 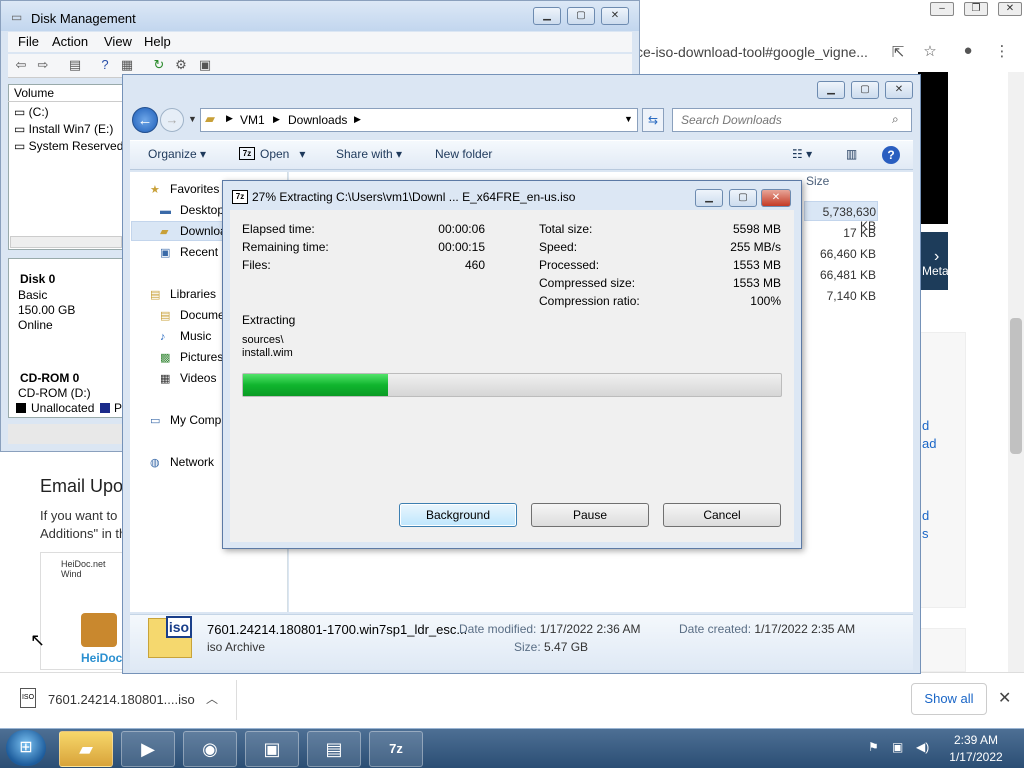 What do you see at coordinates (317, 120) in the screenshot?
I see `breadcrumb-downloads: Downloads` at bounding box center [317, 120].